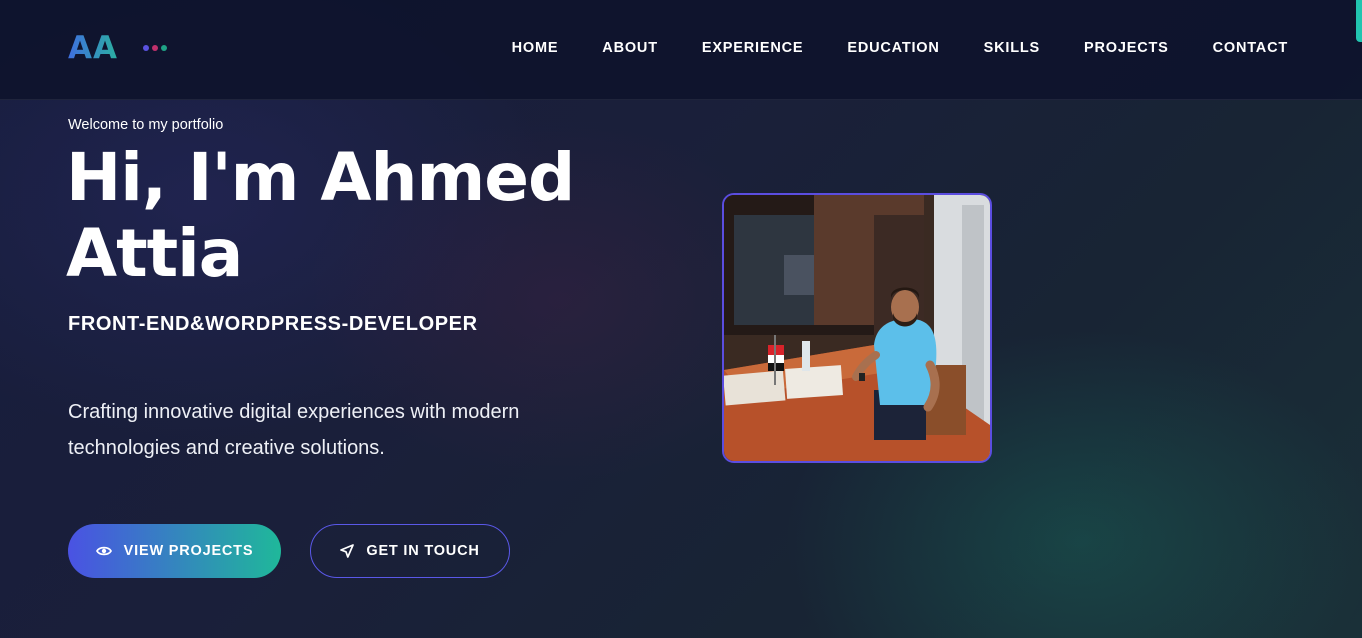 The image size is (1362, 638). I want to click on logo-dots, so click(155, 48).